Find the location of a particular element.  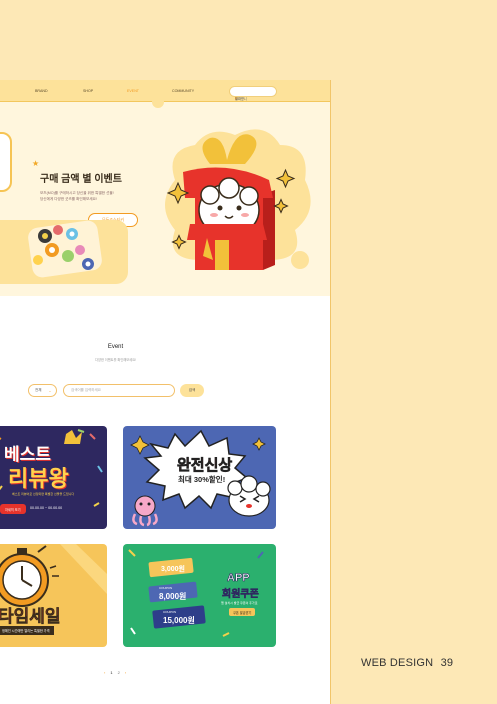

sparkle-icon: ★ is located at coordinates (36, 163).